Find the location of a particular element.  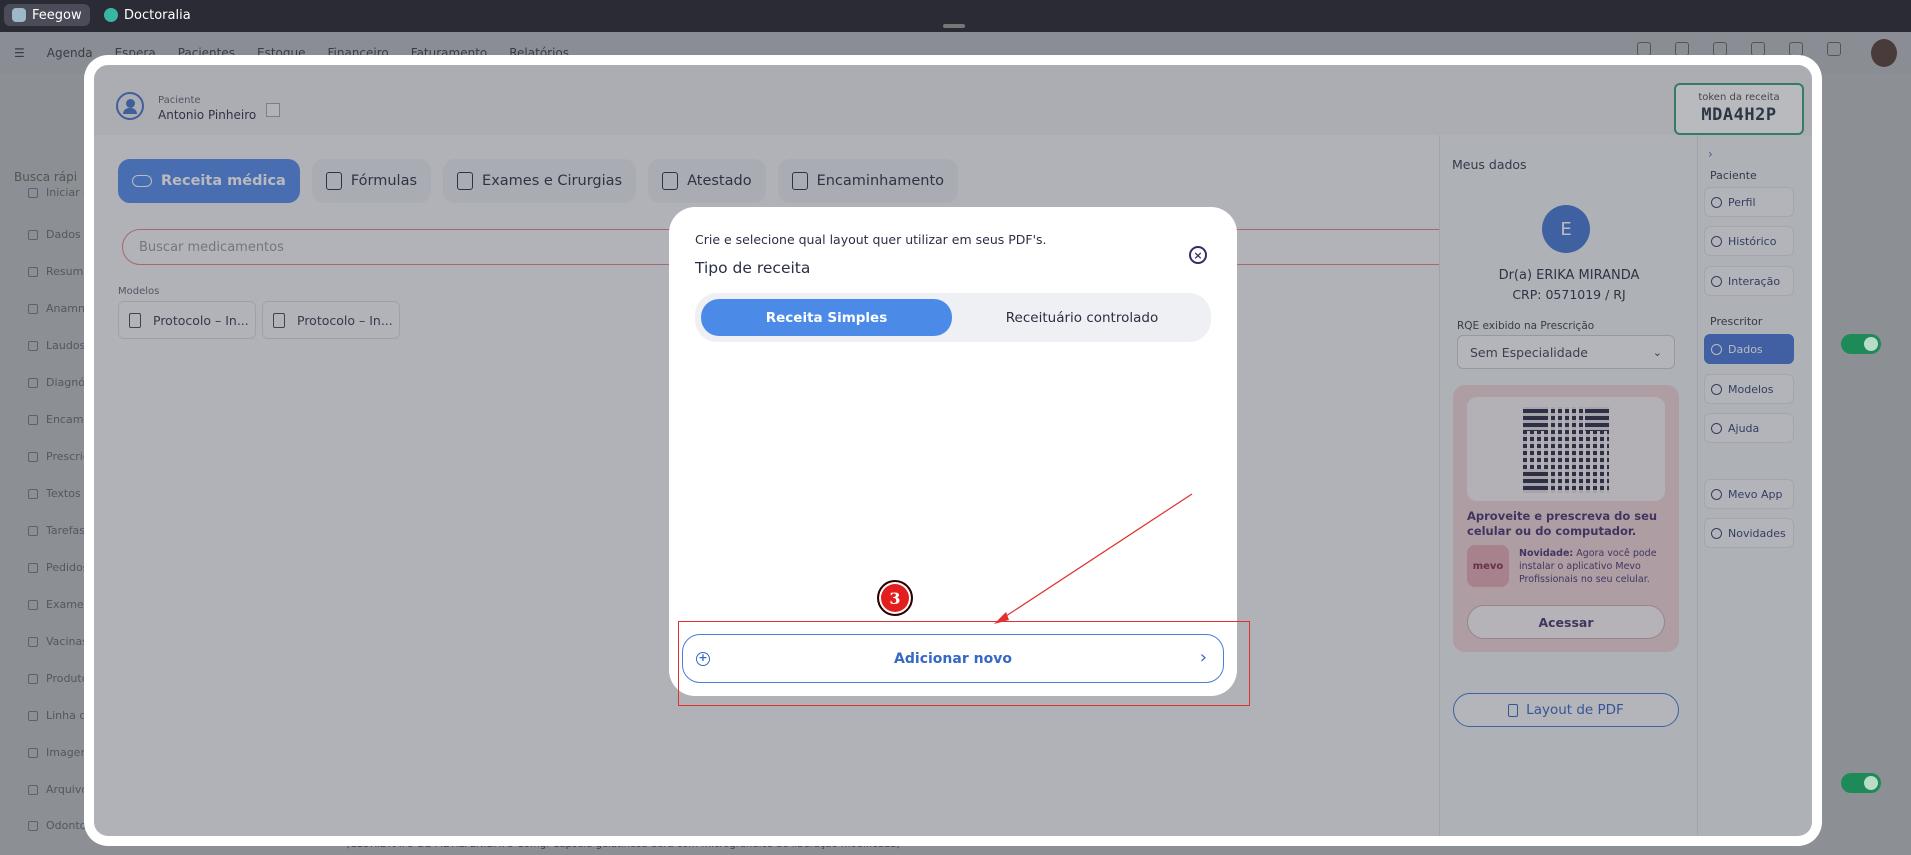

nav-faturamento: Faturamento is located at coordinates (449, 53).